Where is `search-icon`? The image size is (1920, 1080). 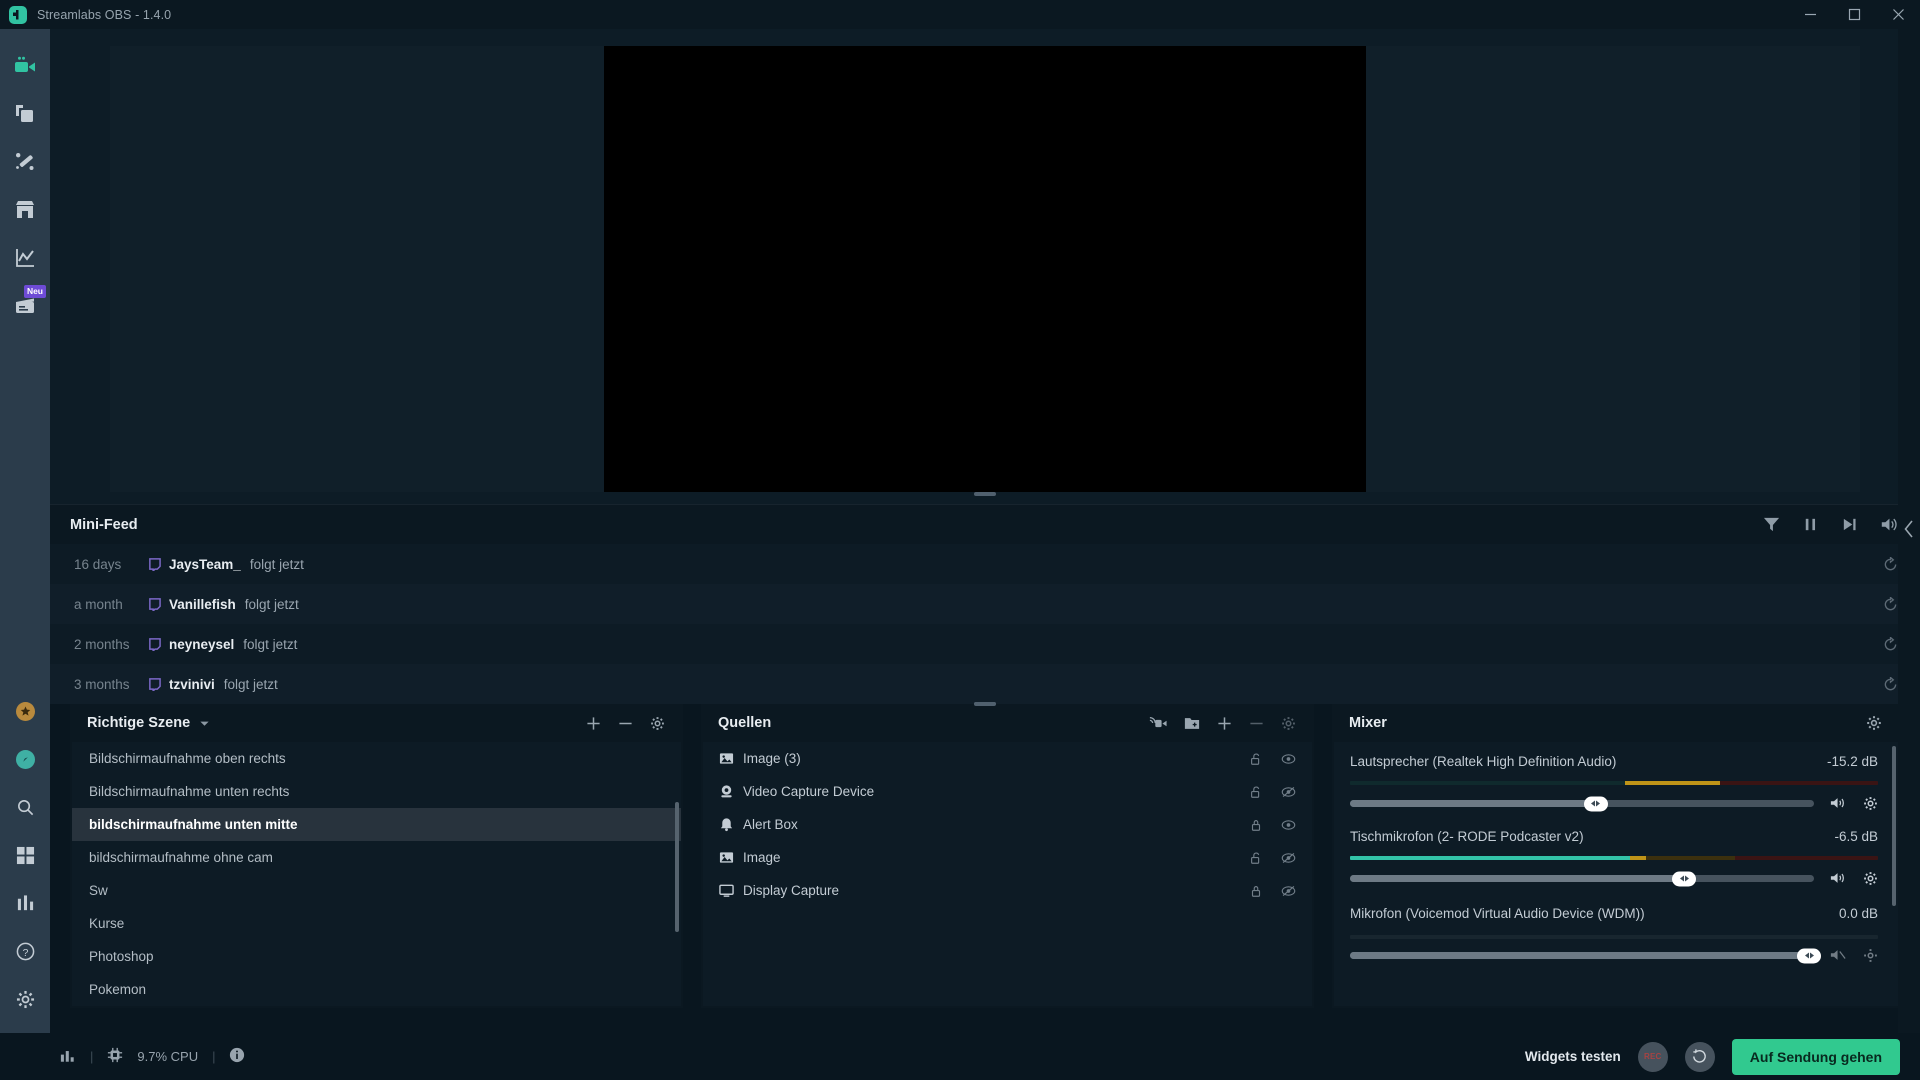
search-icon is located at coordinates (25, 807).